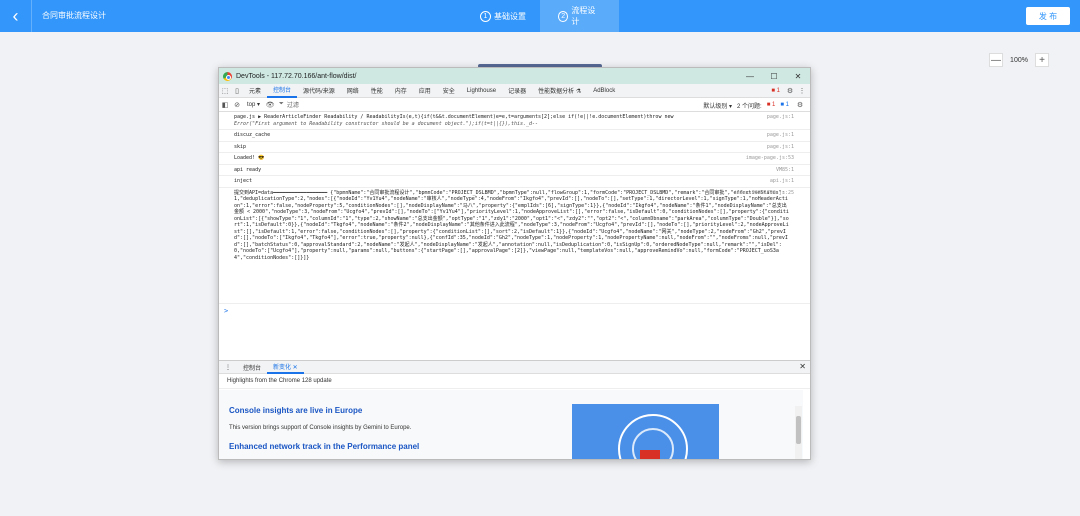 This screenshot has width=1080, height=516. What do you see at coordinates (771, 105) in the screenshot?
I see `issues-error-badge: ■ 1` at bounding box center [771, 105].